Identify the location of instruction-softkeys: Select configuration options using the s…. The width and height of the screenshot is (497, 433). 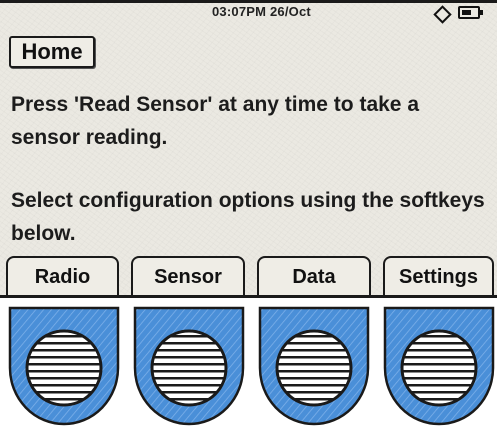
(248, 217).